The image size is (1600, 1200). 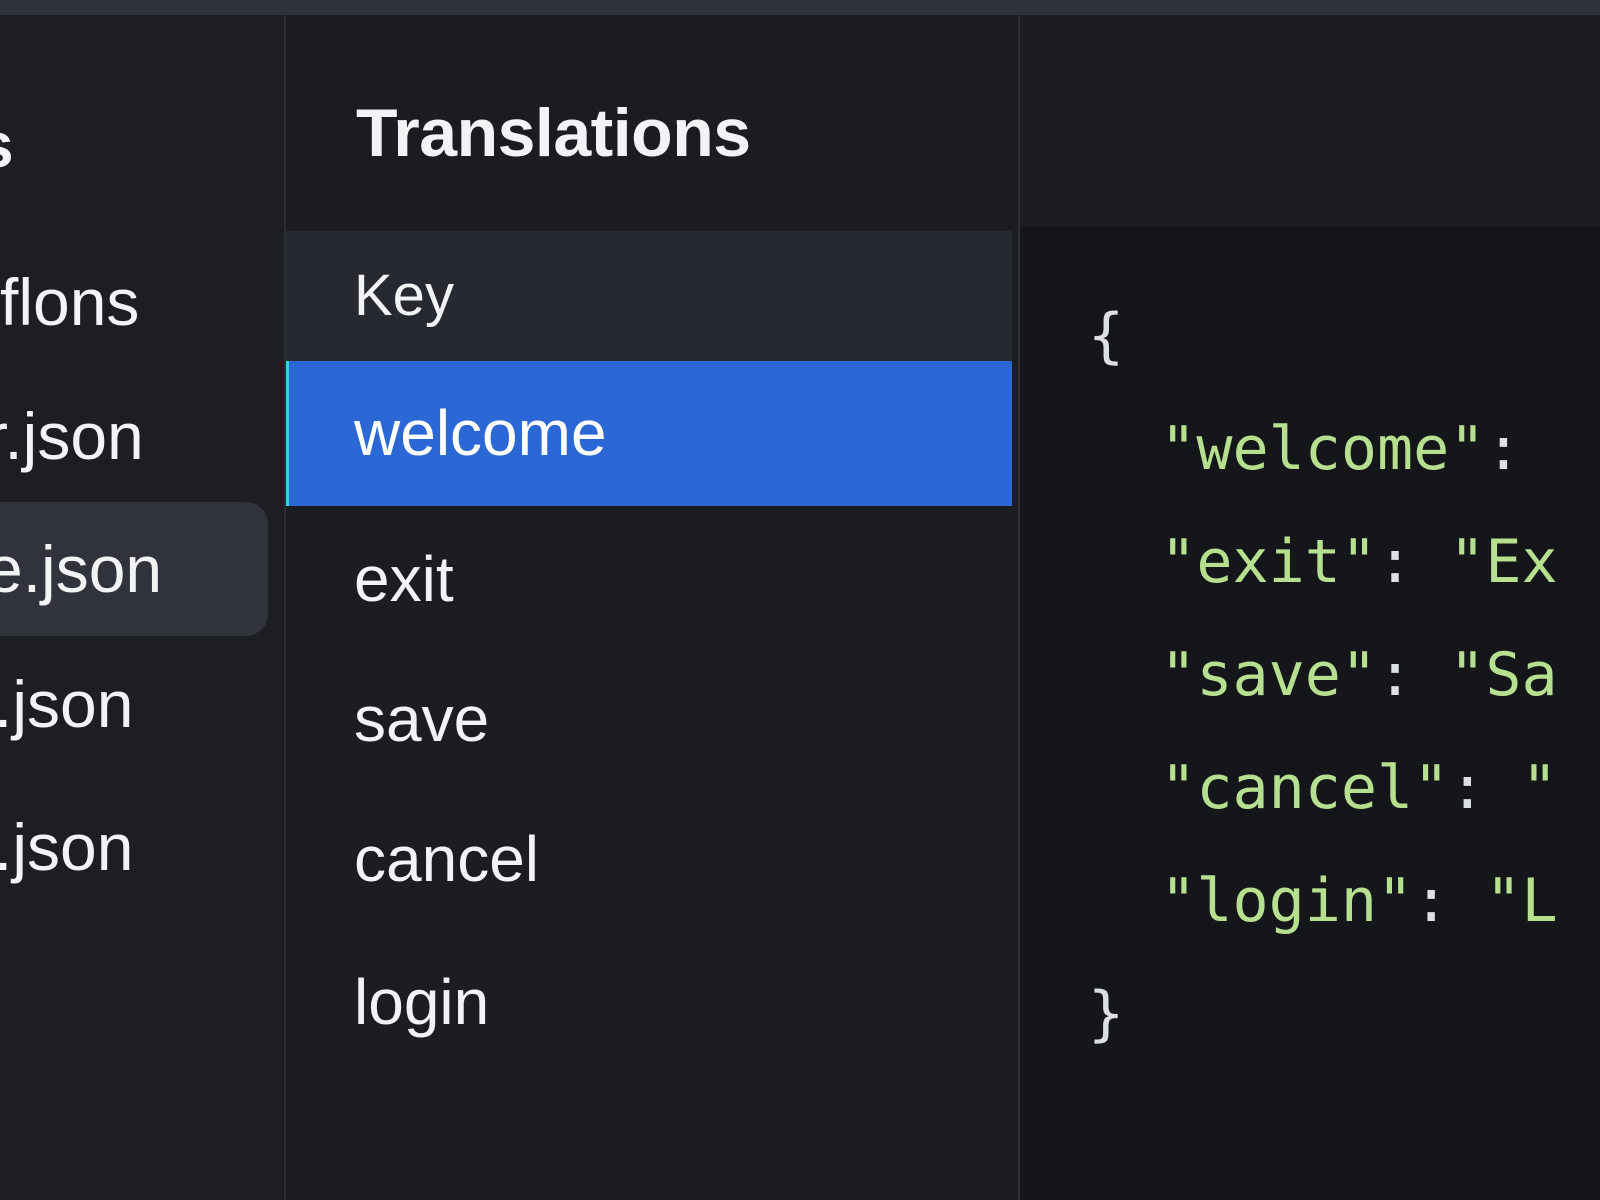 I want to click on json-key: "login", so click(x=1287, y=901).